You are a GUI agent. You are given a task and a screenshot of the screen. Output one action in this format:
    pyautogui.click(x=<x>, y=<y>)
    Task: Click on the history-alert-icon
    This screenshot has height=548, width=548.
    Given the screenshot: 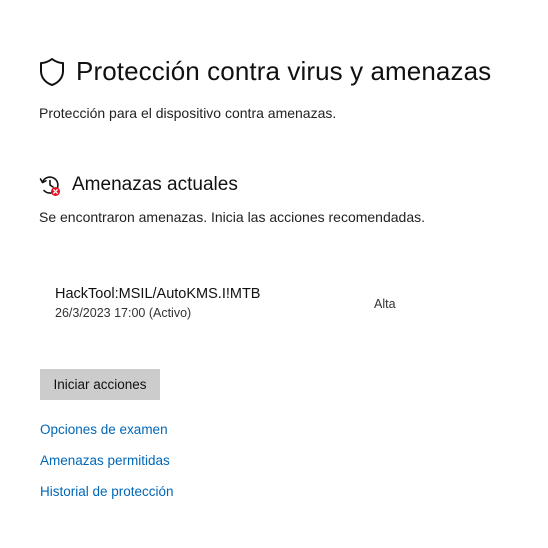 What is the action you would take?
    pyautogui.click(x=50, y=185)
    